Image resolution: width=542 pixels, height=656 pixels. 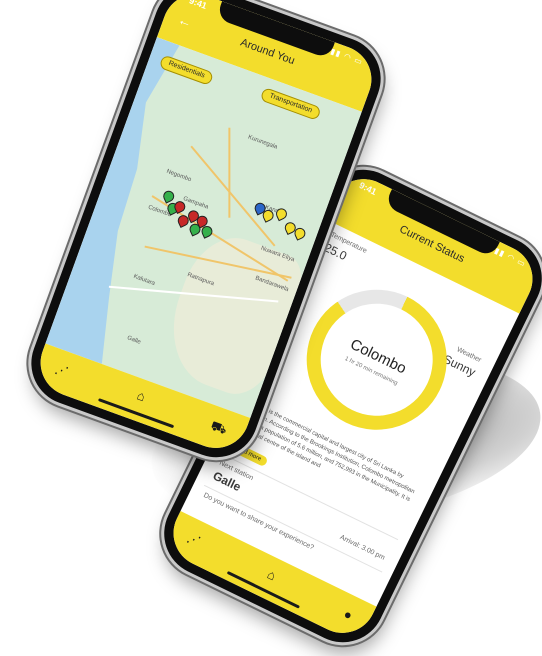 I want to click on user-icon: ●, so click(x=348, y=614).